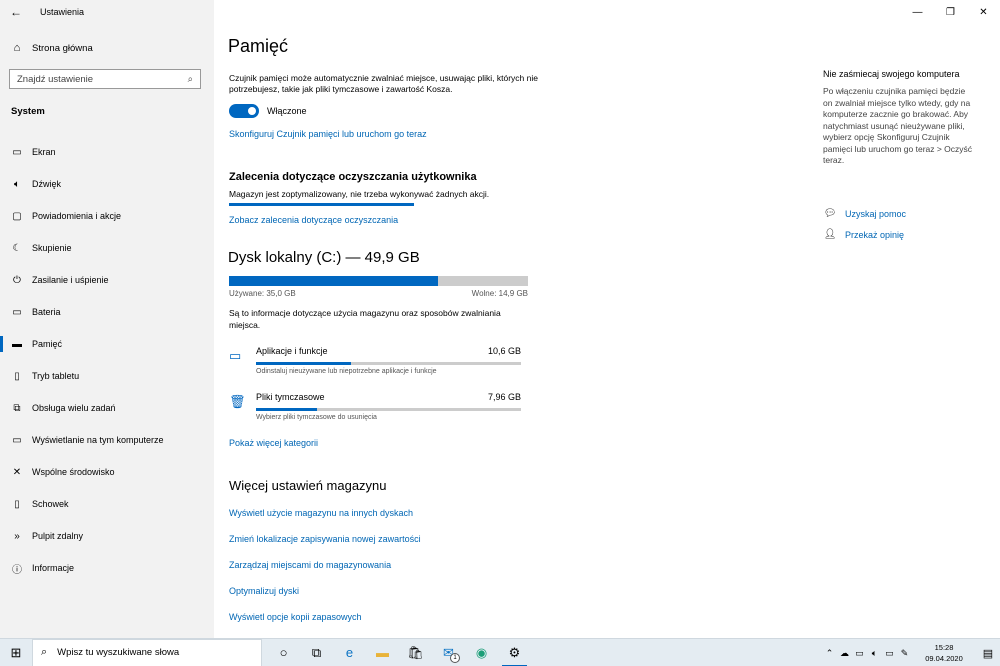 Image resolution: width=1000 pixels, height=666 pixels. I want to click on more-settings-heading: Więcej ustawień magazynu, so click(308, 485).